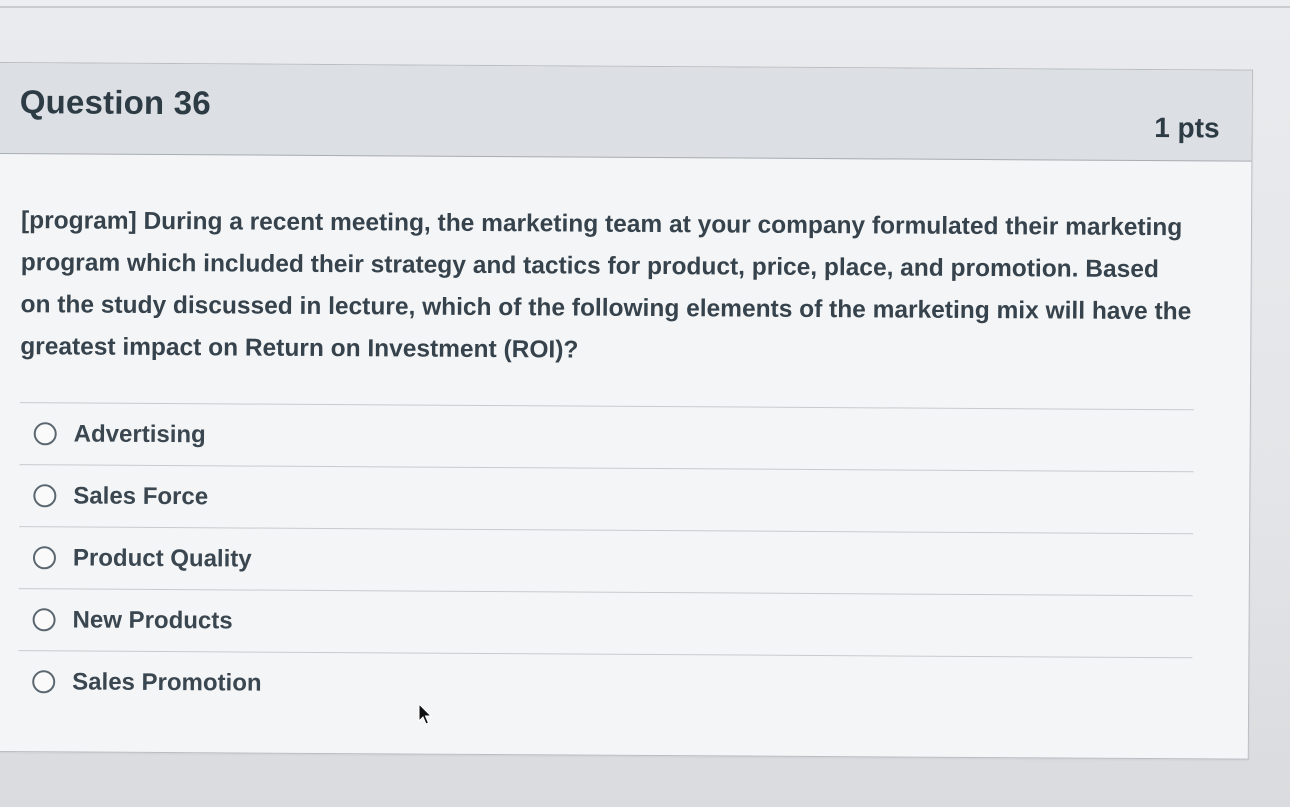 The width and height of the screenshot is (1290, 807). Describe the element at coordinates (153, 620) in the screenshot. I see `answer-label: New Products` at that location.